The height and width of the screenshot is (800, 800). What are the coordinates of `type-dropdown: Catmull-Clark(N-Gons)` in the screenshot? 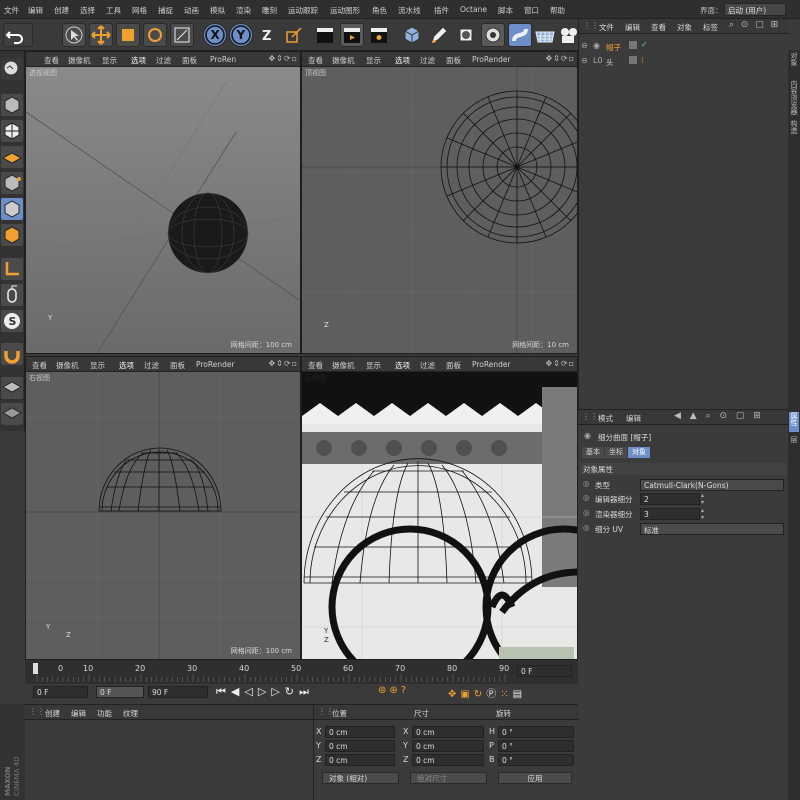 It's located at (712, 485).